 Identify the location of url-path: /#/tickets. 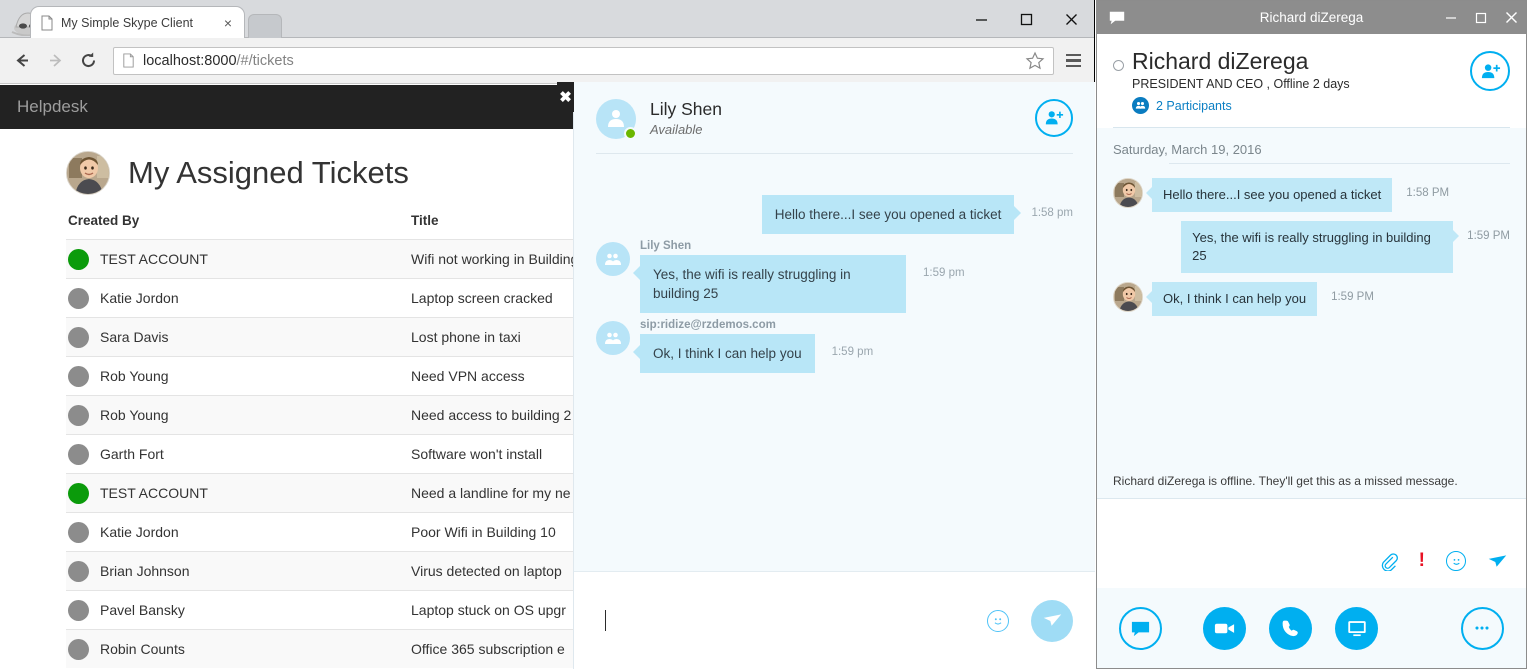
(265, 60).